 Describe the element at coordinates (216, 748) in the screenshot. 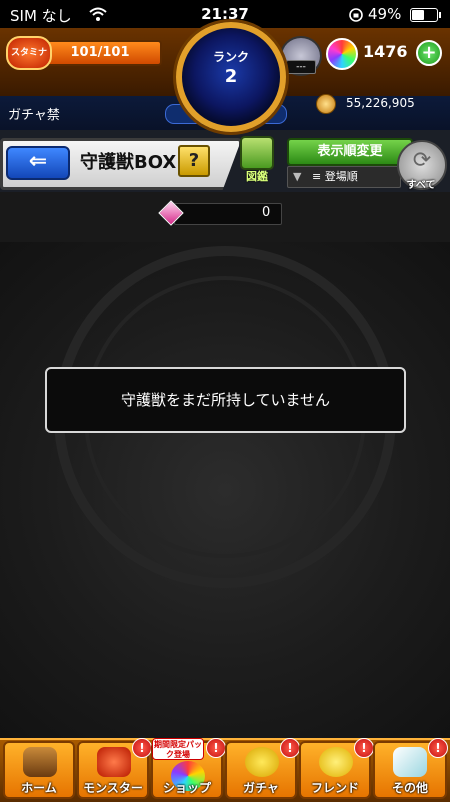

I see `shop-badge: !` at that location.